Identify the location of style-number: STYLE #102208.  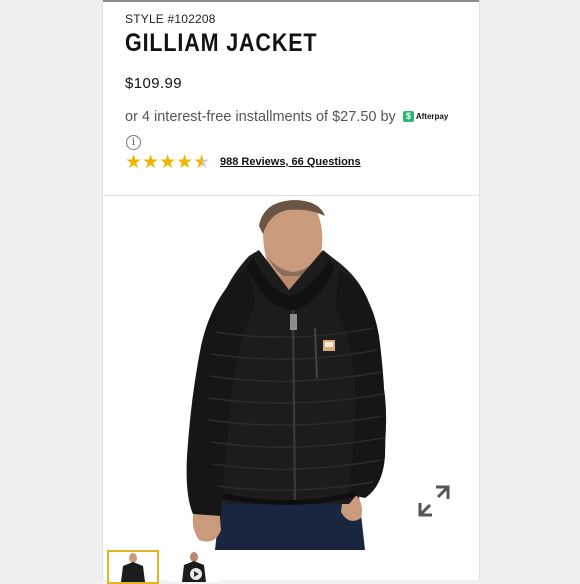
(170, 19).